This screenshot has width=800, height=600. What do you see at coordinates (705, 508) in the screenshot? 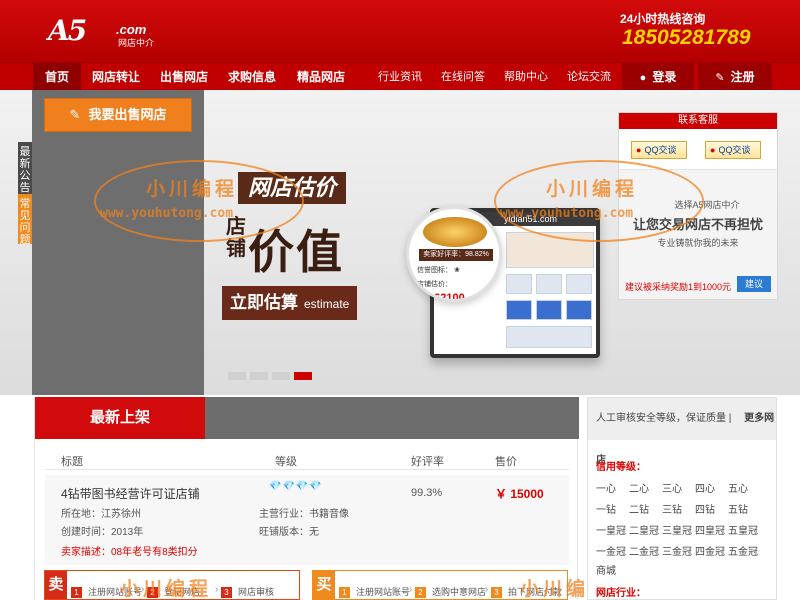
I see `level-link: 四钻` at bounding box center [705, 508].